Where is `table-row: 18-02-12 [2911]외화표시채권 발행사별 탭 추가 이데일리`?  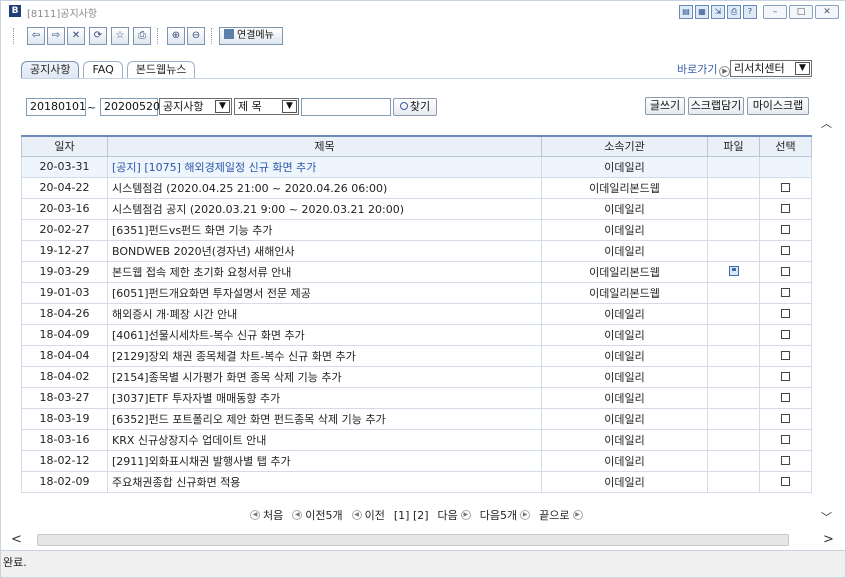
table-row: 18-02-12 [2911]외화표시채권 발행사별 탭 추가 이데일리 is located at coordinates (416, 460).